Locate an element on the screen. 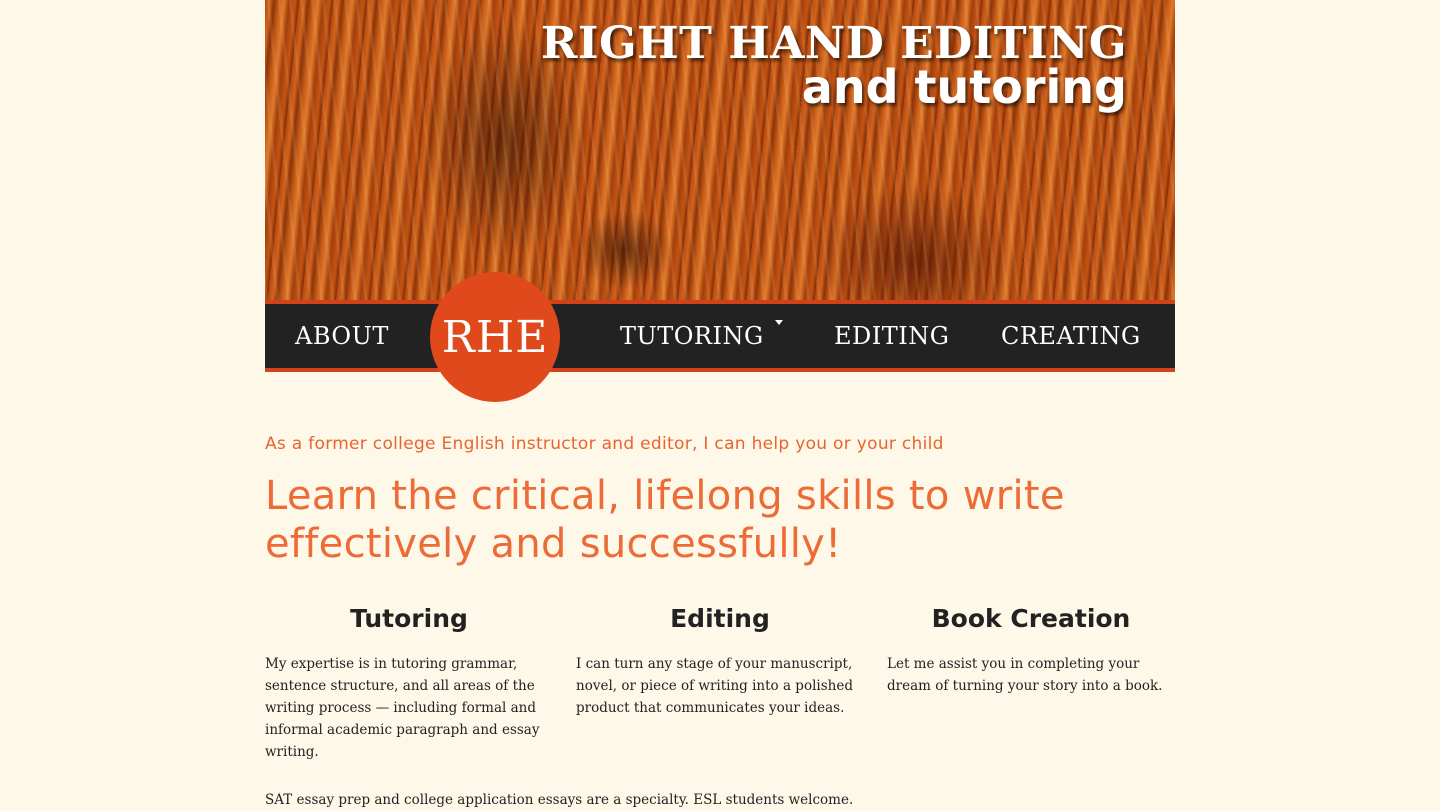 This screenshot has width=1440, height=811. site-subtitle: and tutoring is located at coordinates (964, 87).